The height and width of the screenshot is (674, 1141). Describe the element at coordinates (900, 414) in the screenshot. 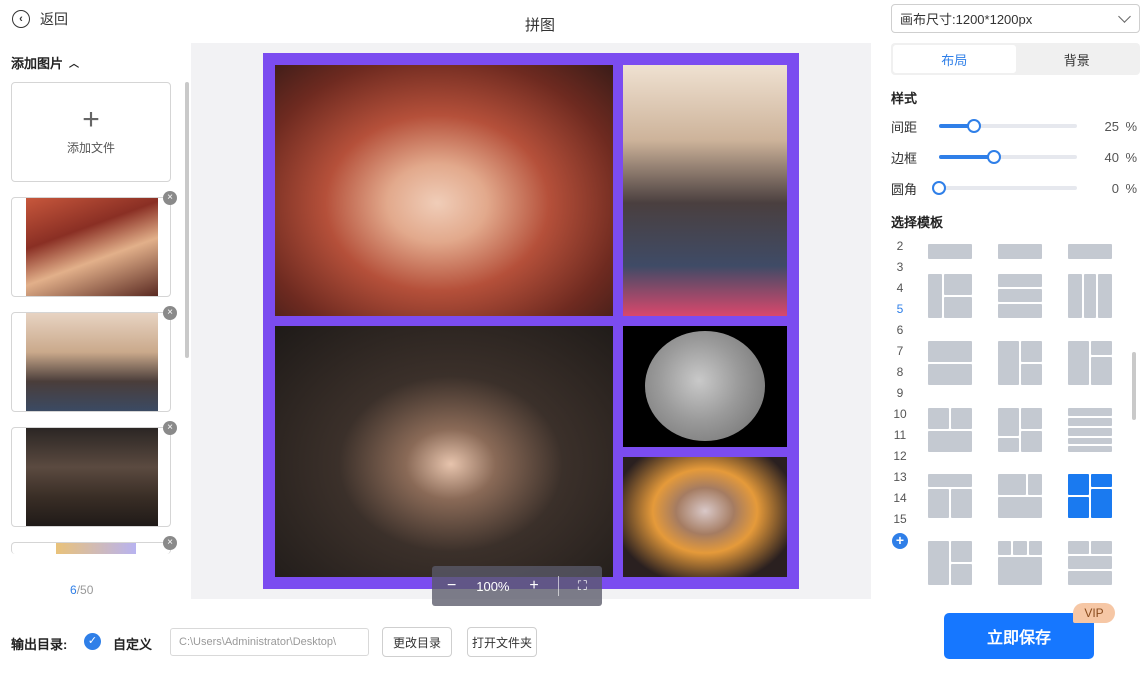

I see `template-count-item: 10` at that location.